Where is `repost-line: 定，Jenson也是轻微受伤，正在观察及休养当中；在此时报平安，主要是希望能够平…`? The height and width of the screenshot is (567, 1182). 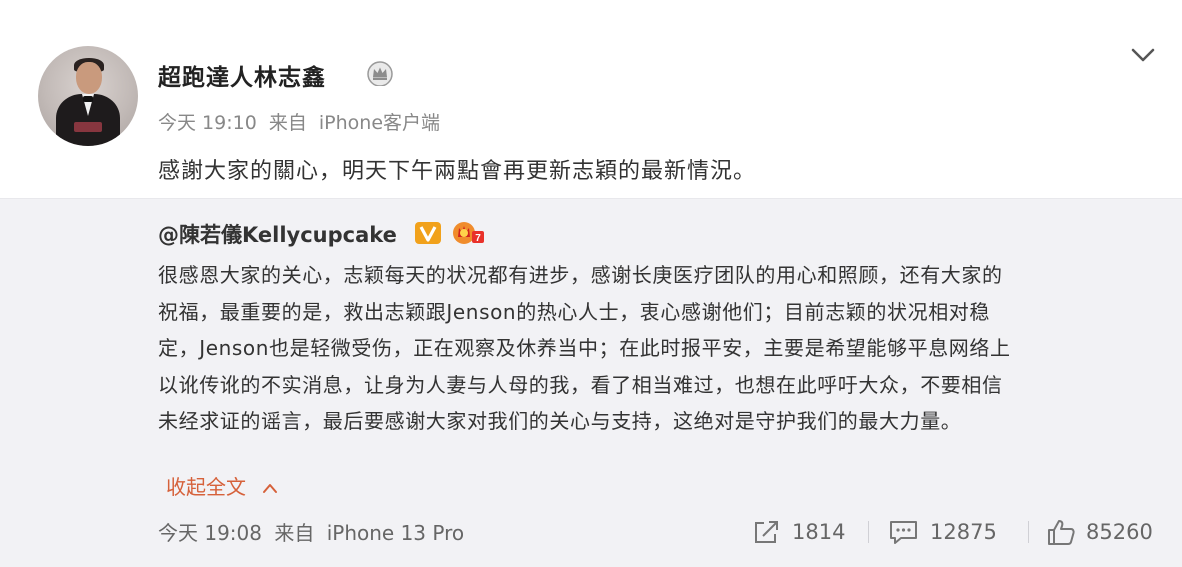 repost-line: 定，Jenson也是轻微受伤，正在观察及休养当中；在此时报平安，主要是希望能够平… is located at coordinates (584, 348).